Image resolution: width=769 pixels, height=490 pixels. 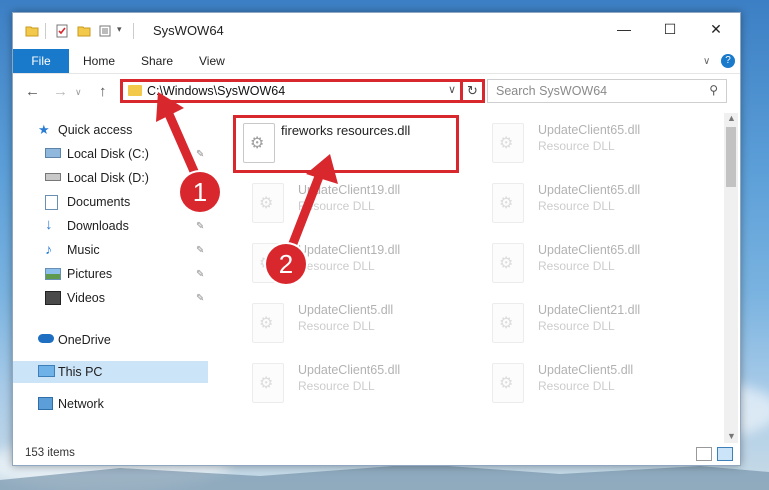 What do you see at coordinates (107, 31) in the screenshot?
I see `customize-toolbar-icon` at bounding box center [107, 31].